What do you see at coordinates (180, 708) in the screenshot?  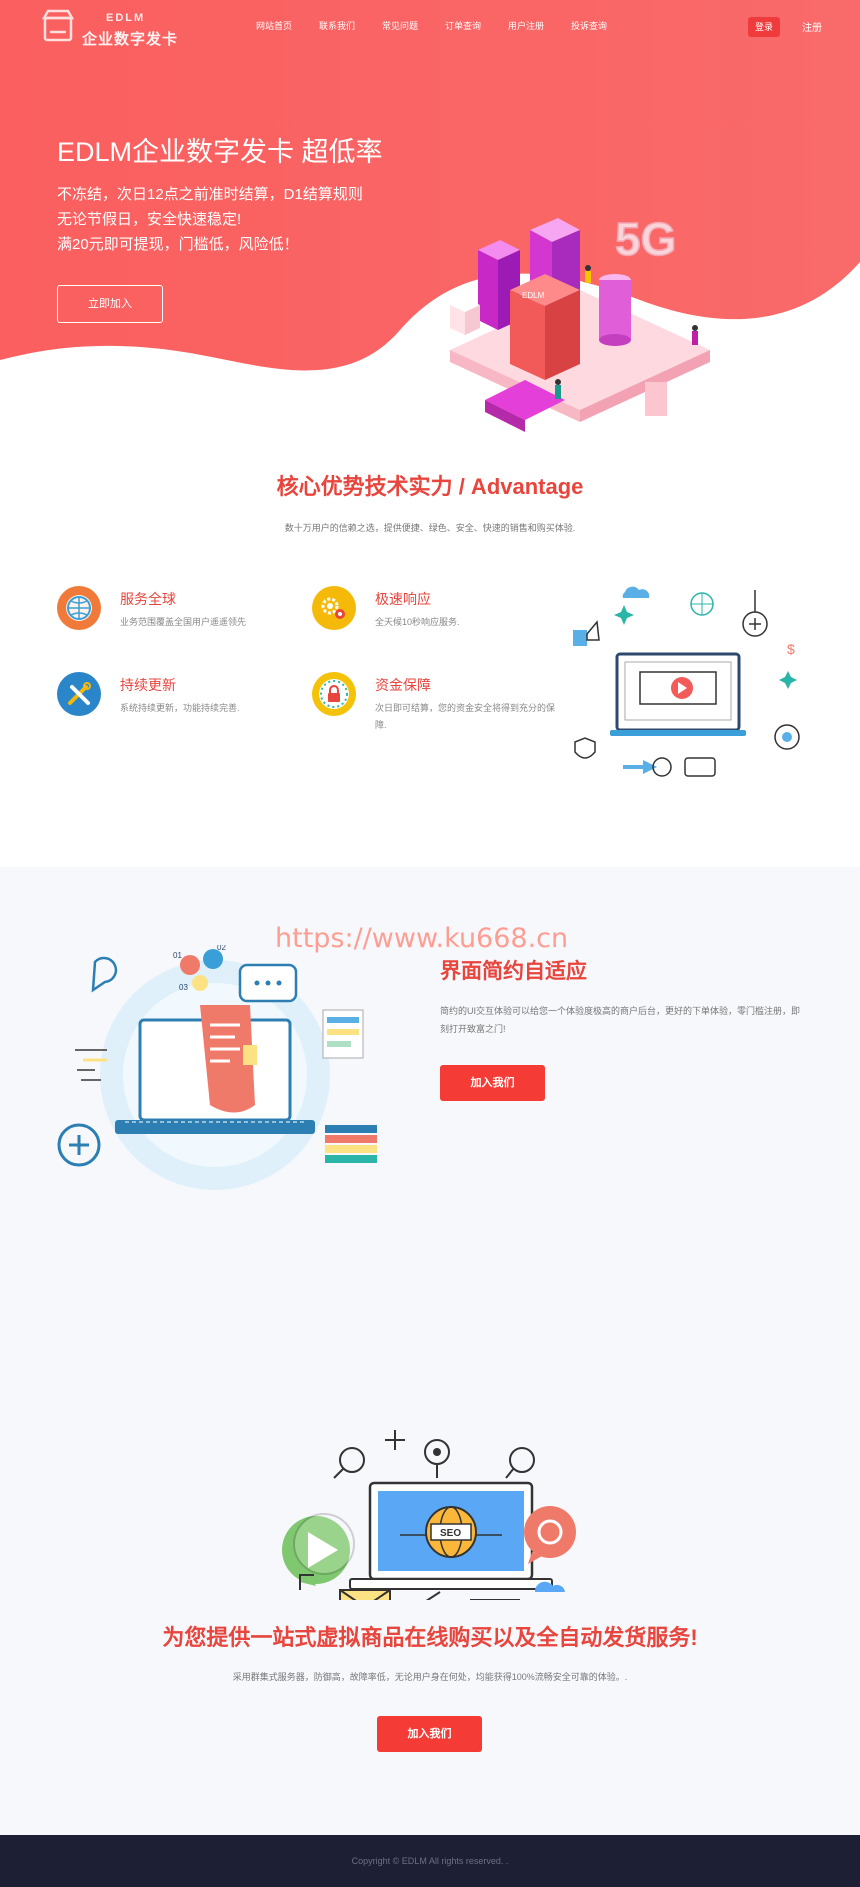 I see `feature-desc: 系统持续更新，功能持续完善.` at bounding box center [180, 708].